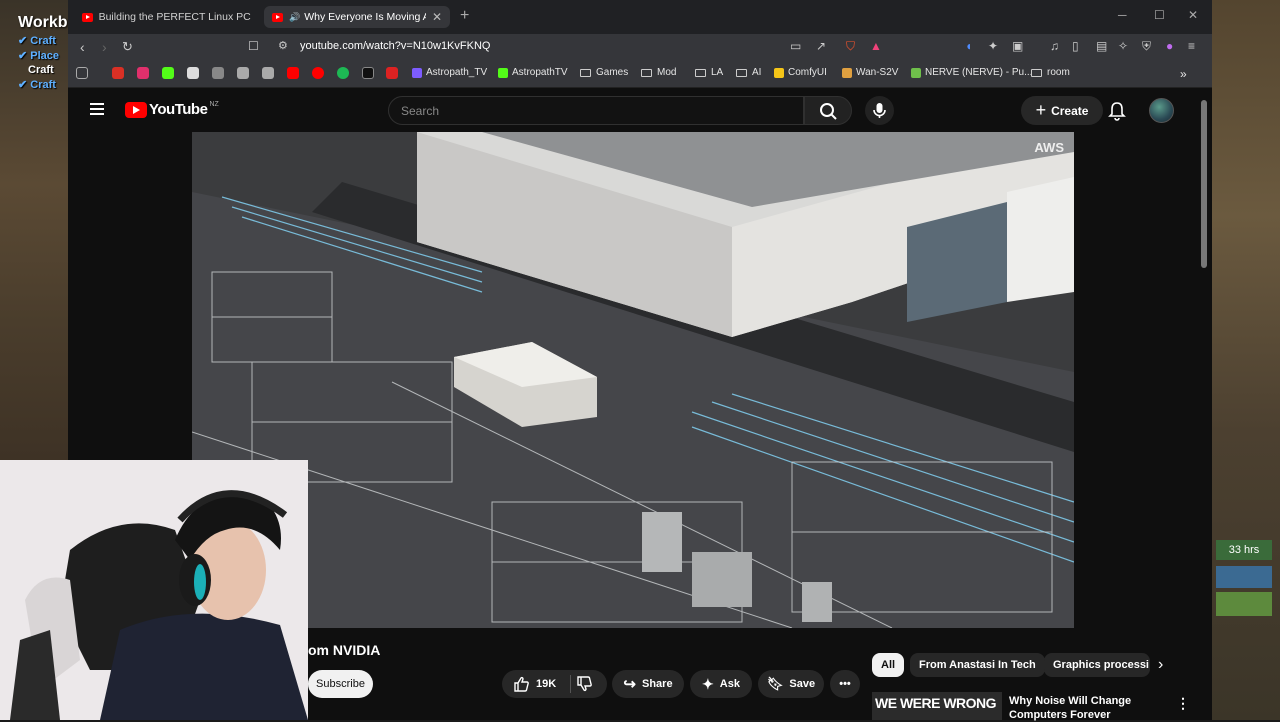 This screenshot has width=1280, height=722. I want to click on share-icon: ↪, so click(629, 684).